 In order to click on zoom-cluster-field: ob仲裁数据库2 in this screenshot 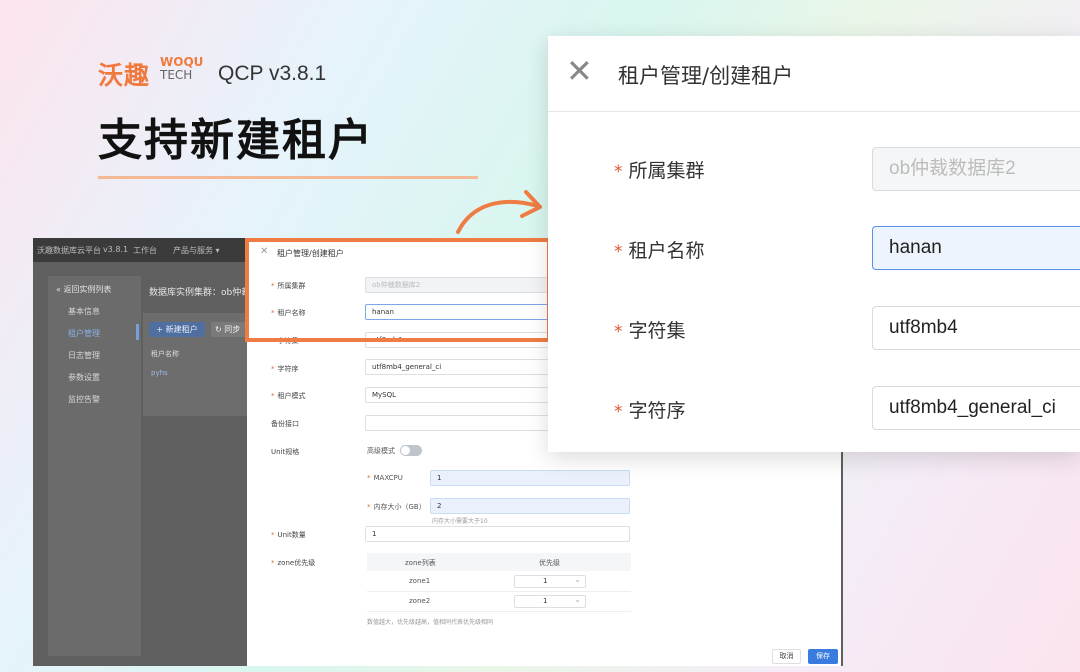, I will do `click(976, 169)`.